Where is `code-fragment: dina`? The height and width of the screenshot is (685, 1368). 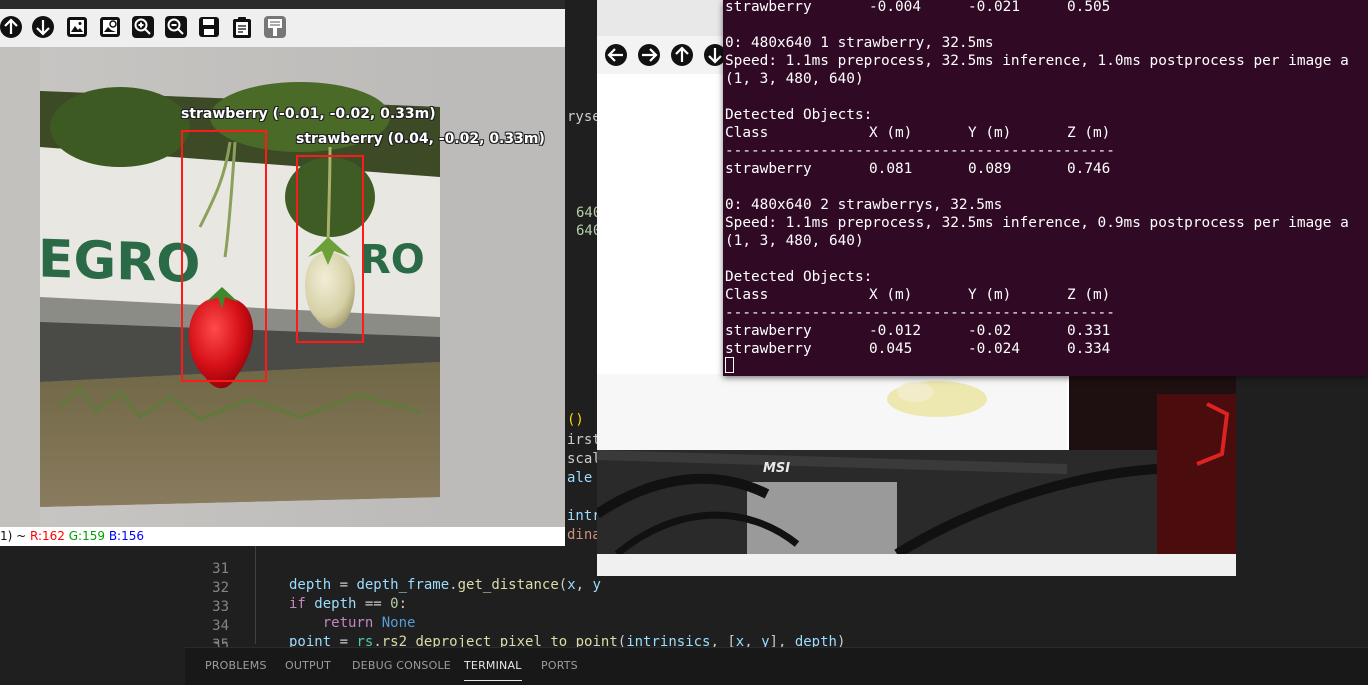
code-fragment: dina is located at coordinates (584, 535).